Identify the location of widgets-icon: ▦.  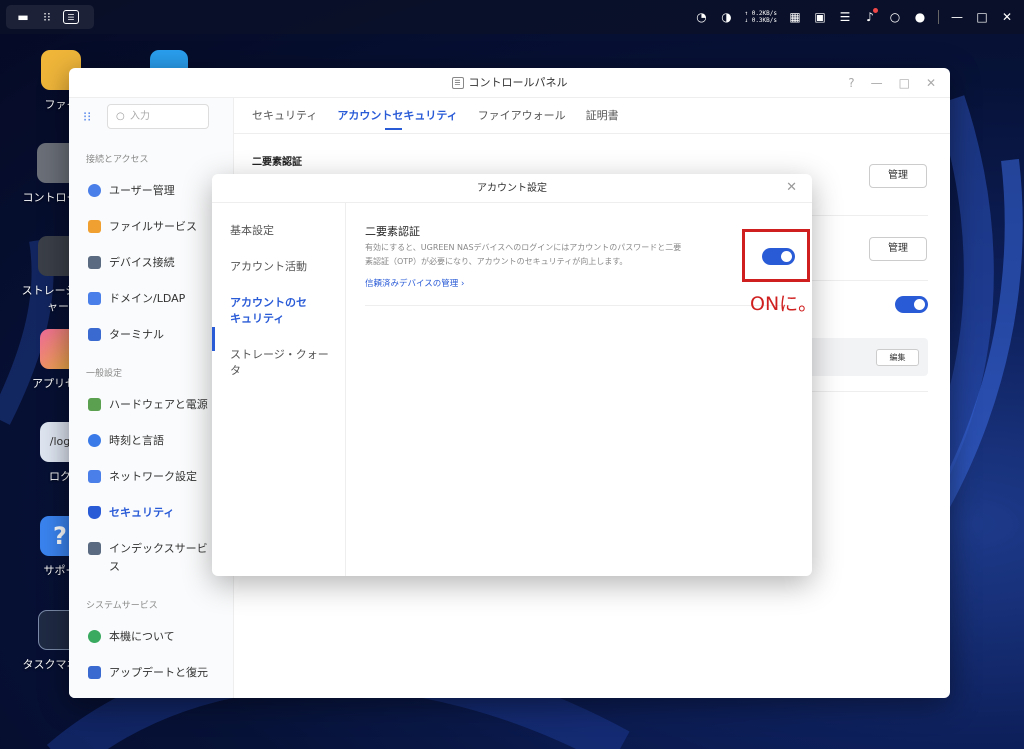
(795, 17).